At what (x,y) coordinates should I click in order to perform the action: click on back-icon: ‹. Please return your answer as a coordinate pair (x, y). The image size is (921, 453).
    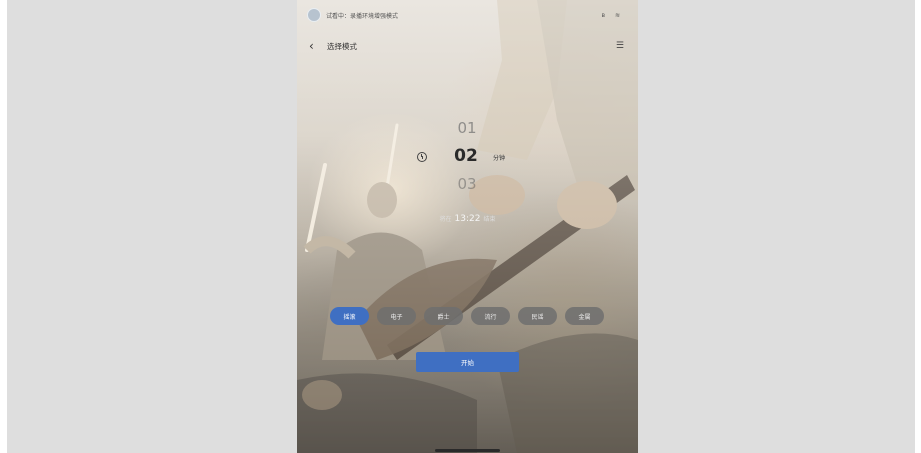
    Looking at the image, I should click on (315, 46).